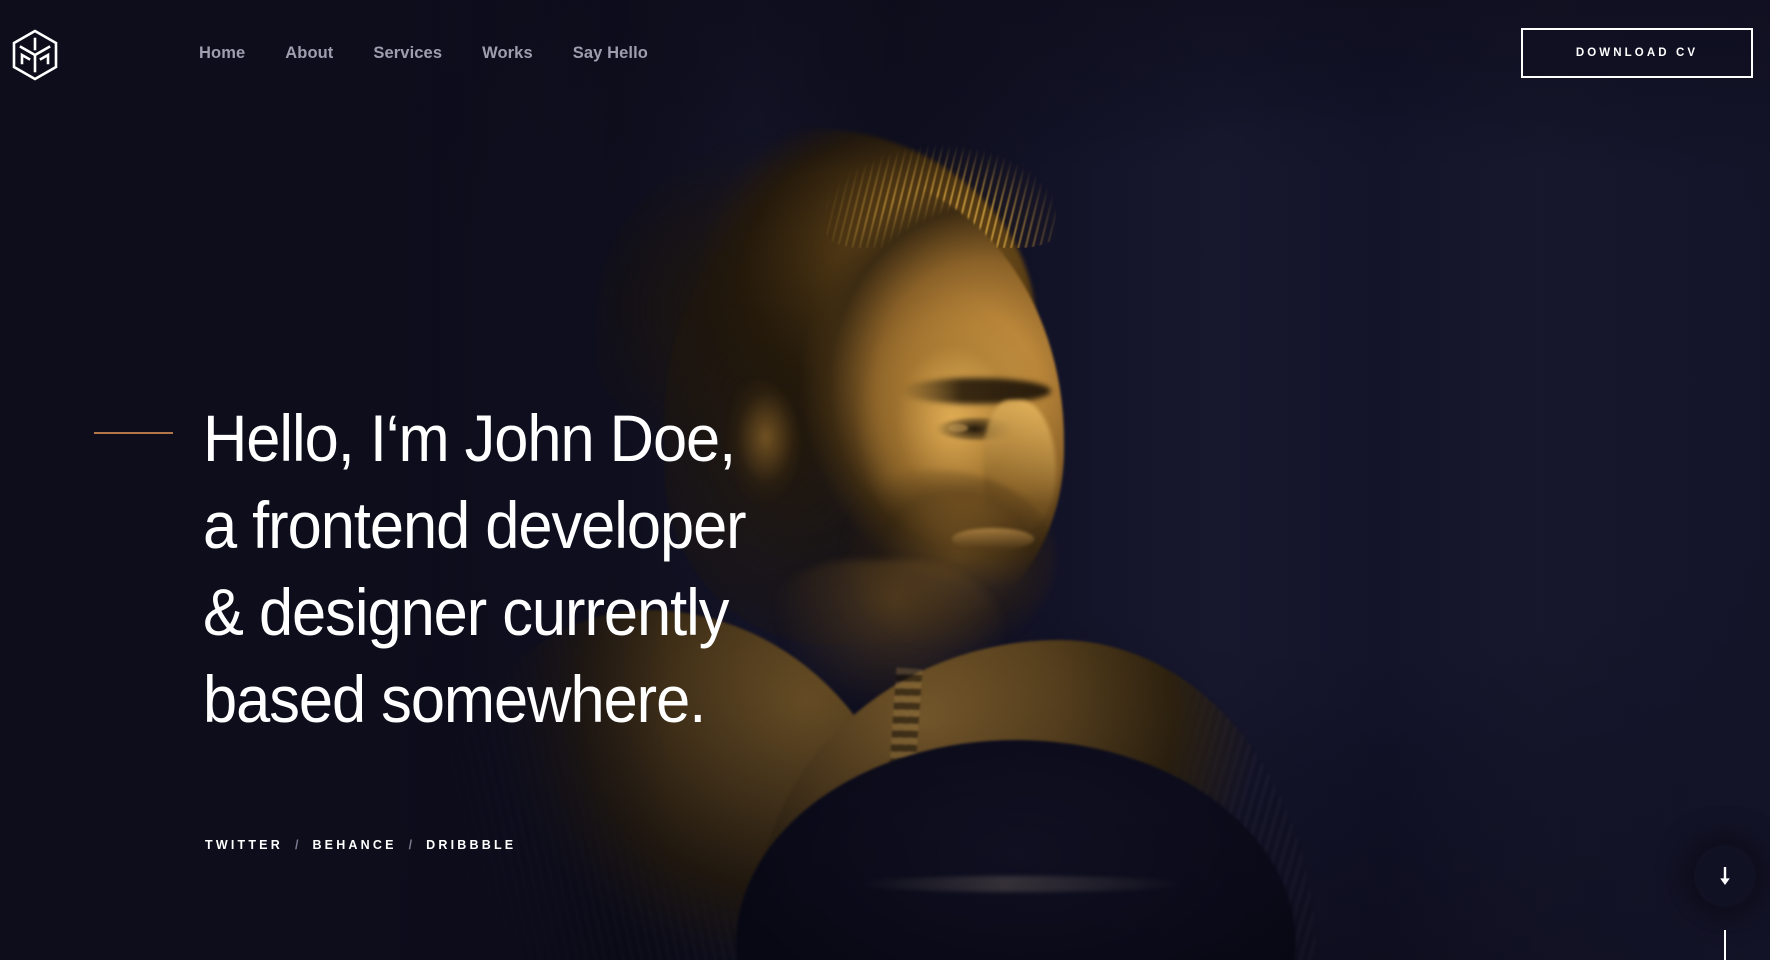 The height and width of the screenshot is (960, 1770). I want to click on nav-item-say-hello: Say Hello, so click(610, 53).